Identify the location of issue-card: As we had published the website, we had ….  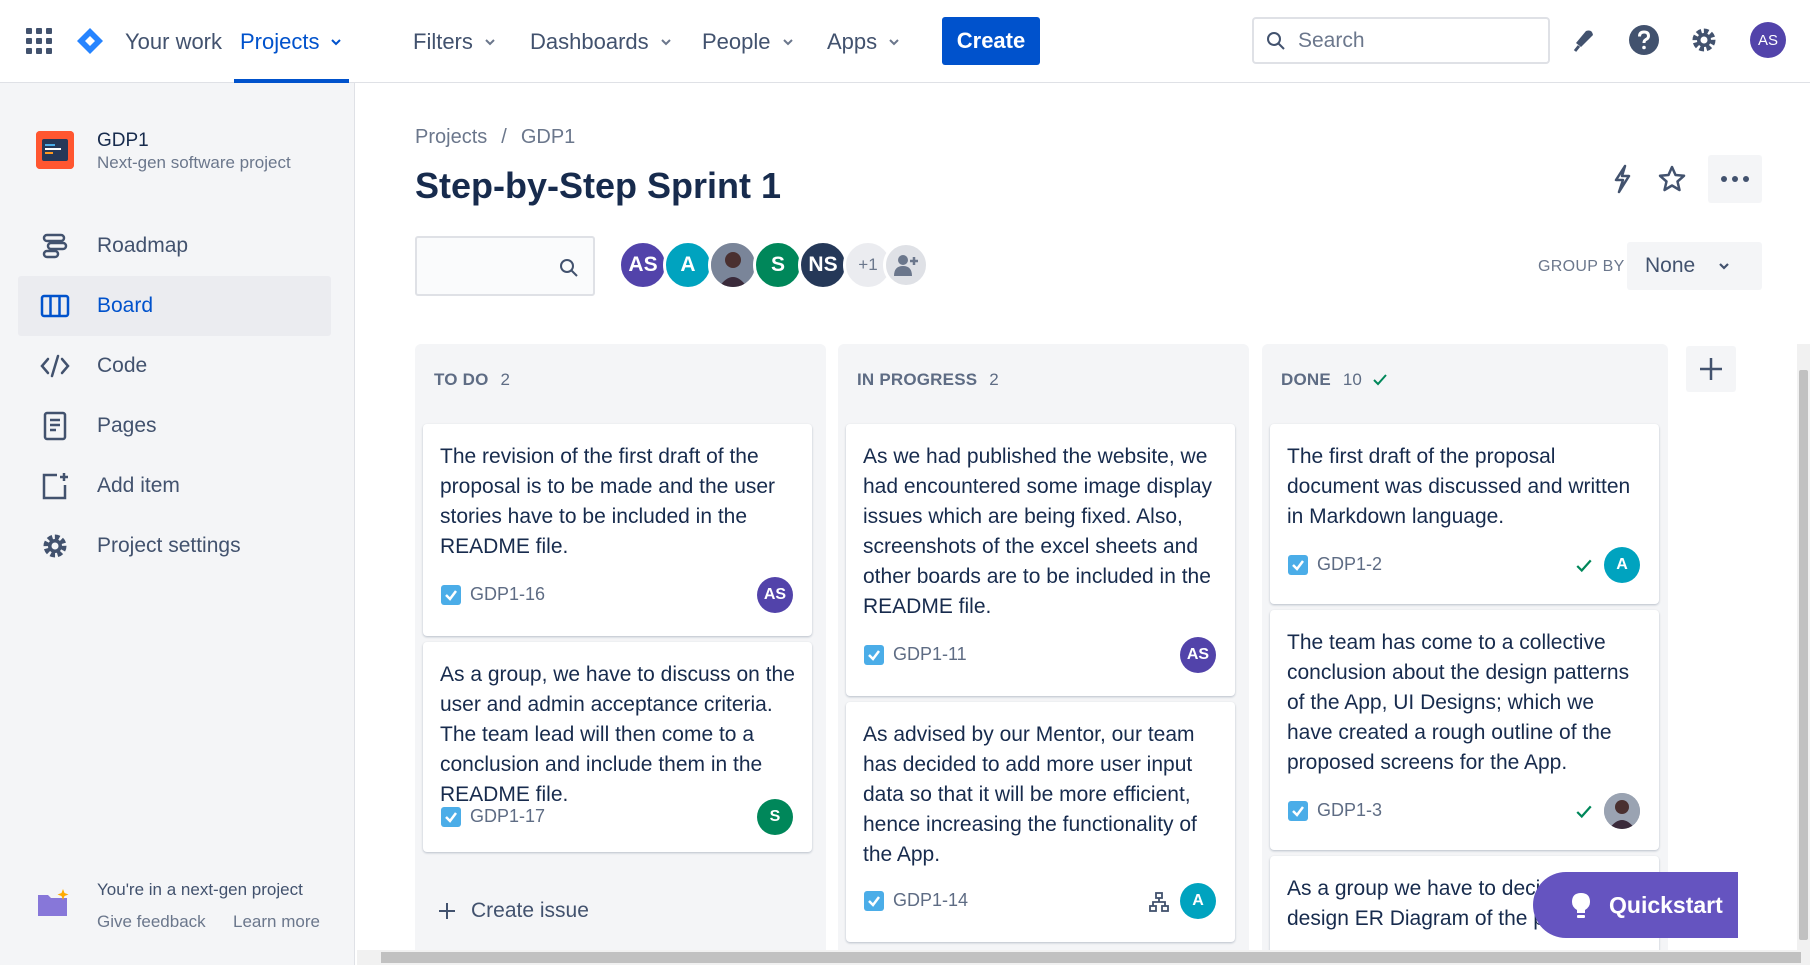
(1040, 560).